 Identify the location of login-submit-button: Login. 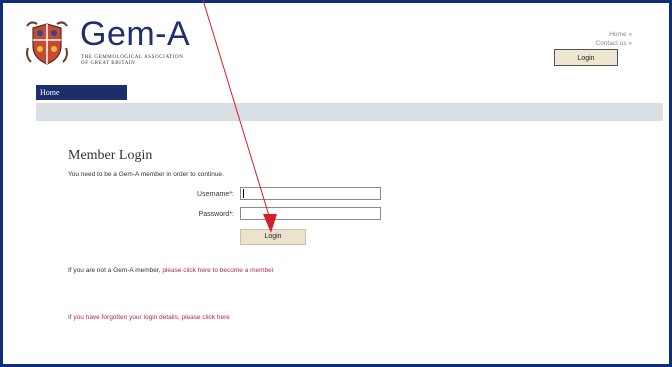
(273, 237).